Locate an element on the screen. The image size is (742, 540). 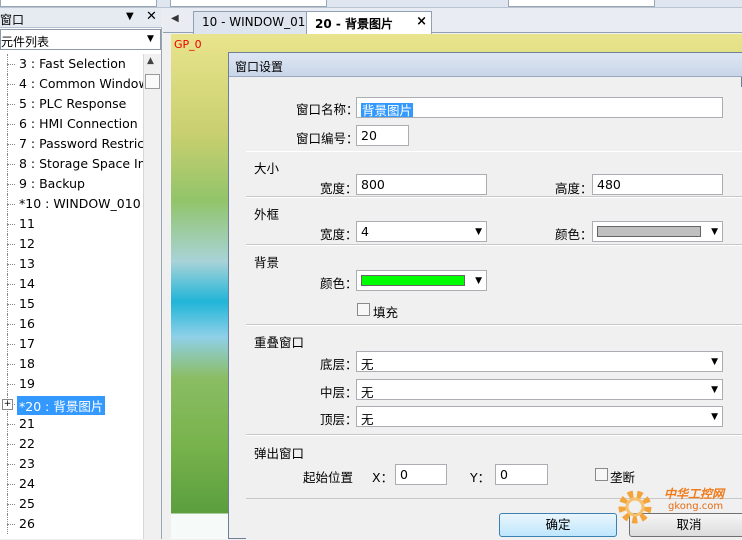
tree-item: 6 : HMI Connection is located at coordinates (71, 124).